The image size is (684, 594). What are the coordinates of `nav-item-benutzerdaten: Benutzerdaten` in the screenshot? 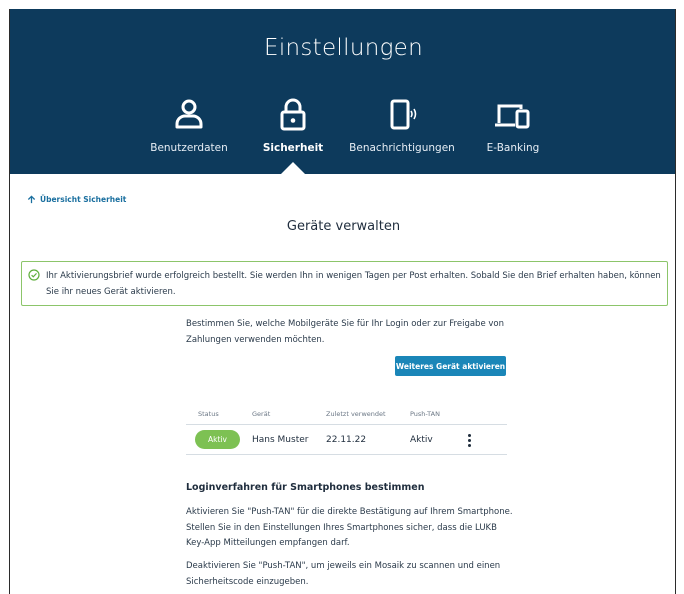 It's located at (189, 125).